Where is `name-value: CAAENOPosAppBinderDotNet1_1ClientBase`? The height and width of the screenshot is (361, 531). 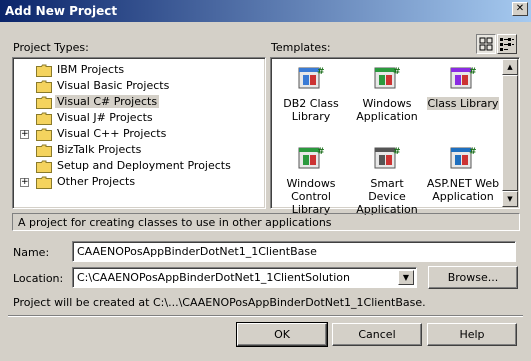
name-value: CAAENOPosAppBinderDotNet1_1ClientBase is located at coordinates (197, 251).